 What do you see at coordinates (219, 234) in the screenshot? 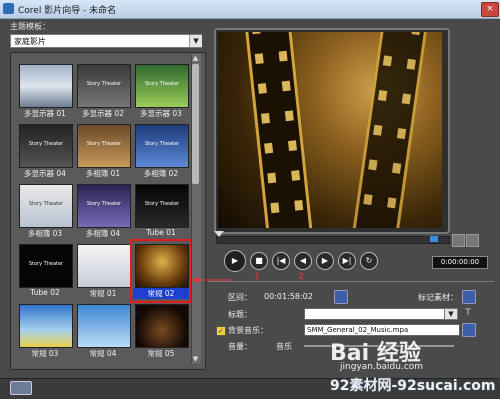
I see `scrubber-handle` at bounding box center [219, 234].